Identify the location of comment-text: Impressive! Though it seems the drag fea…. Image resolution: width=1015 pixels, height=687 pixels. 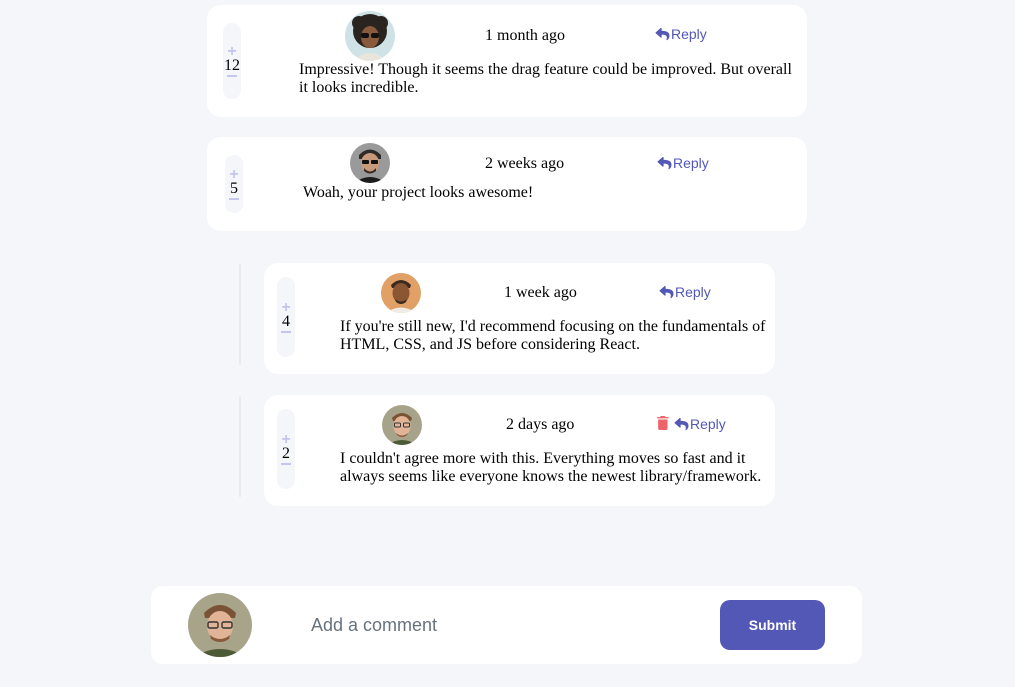
(545, 78).